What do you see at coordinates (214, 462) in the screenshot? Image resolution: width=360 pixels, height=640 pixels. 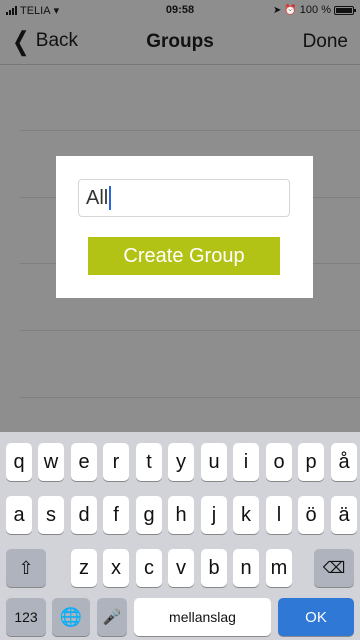 I see `key-u: u` at bounding box center [214, 462].